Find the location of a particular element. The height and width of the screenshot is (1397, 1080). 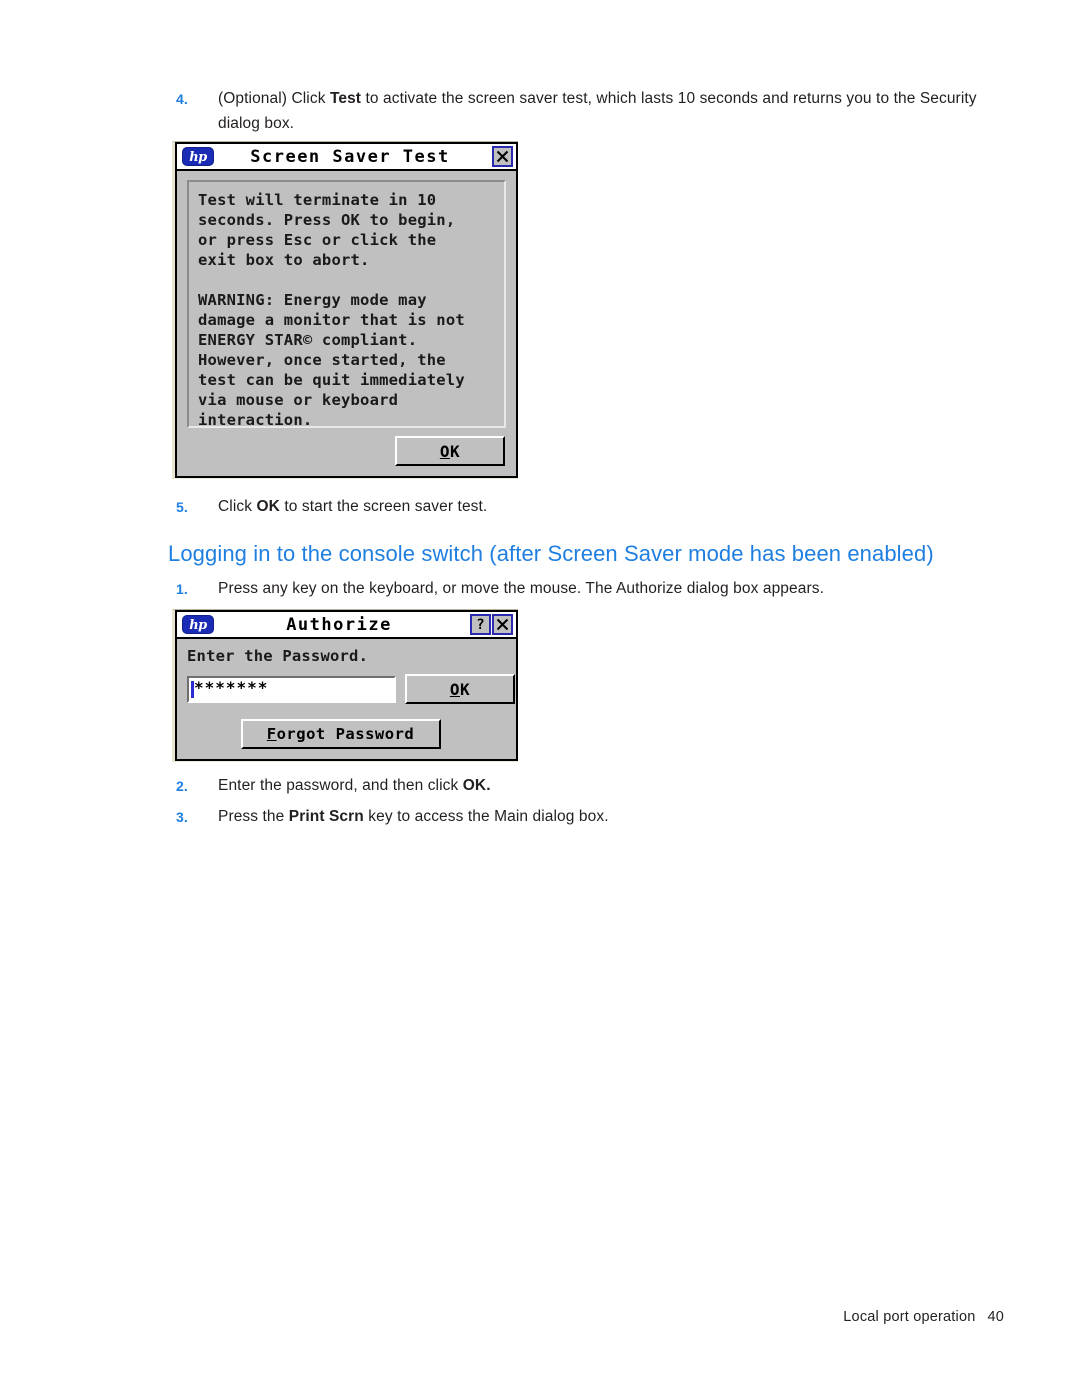

step-text-post: key to access the Main dialog box. is located at coordinates (486, 816).